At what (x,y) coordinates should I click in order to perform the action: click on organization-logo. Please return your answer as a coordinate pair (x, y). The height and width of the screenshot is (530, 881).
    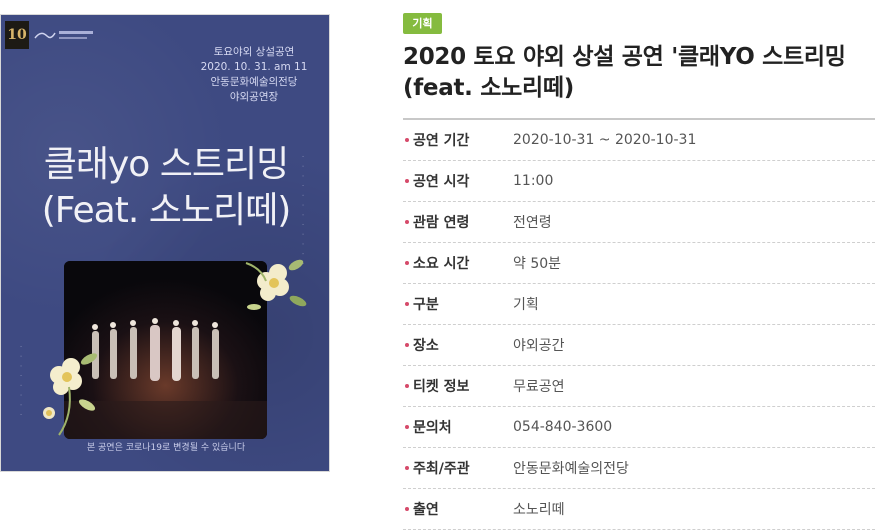
    Looking at the image, I should click on (63, 35).